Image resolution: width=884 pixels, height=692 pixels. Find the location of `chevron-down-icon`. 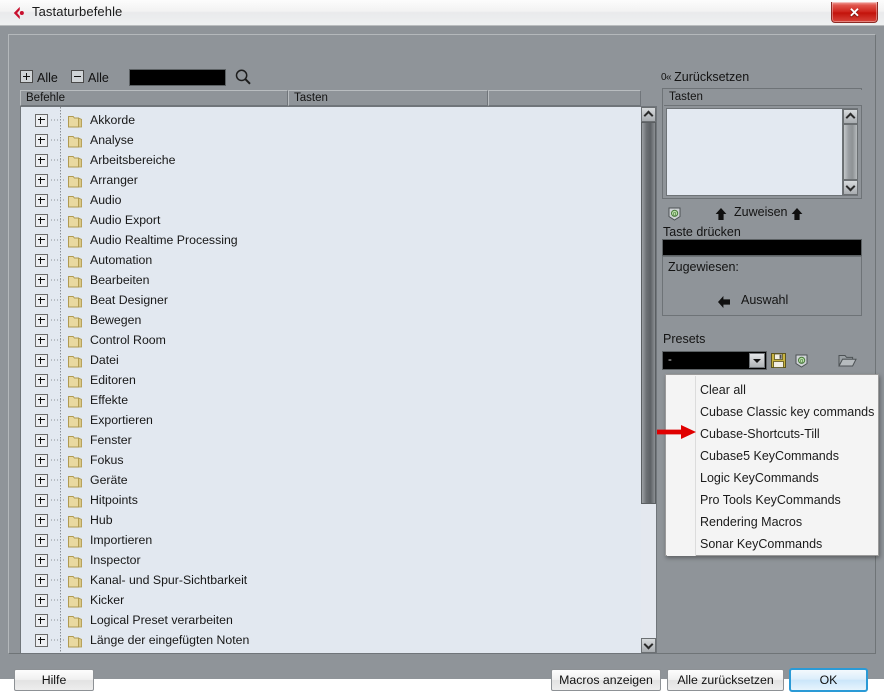

chevron-down-icon is located at coordinates (757, 360).